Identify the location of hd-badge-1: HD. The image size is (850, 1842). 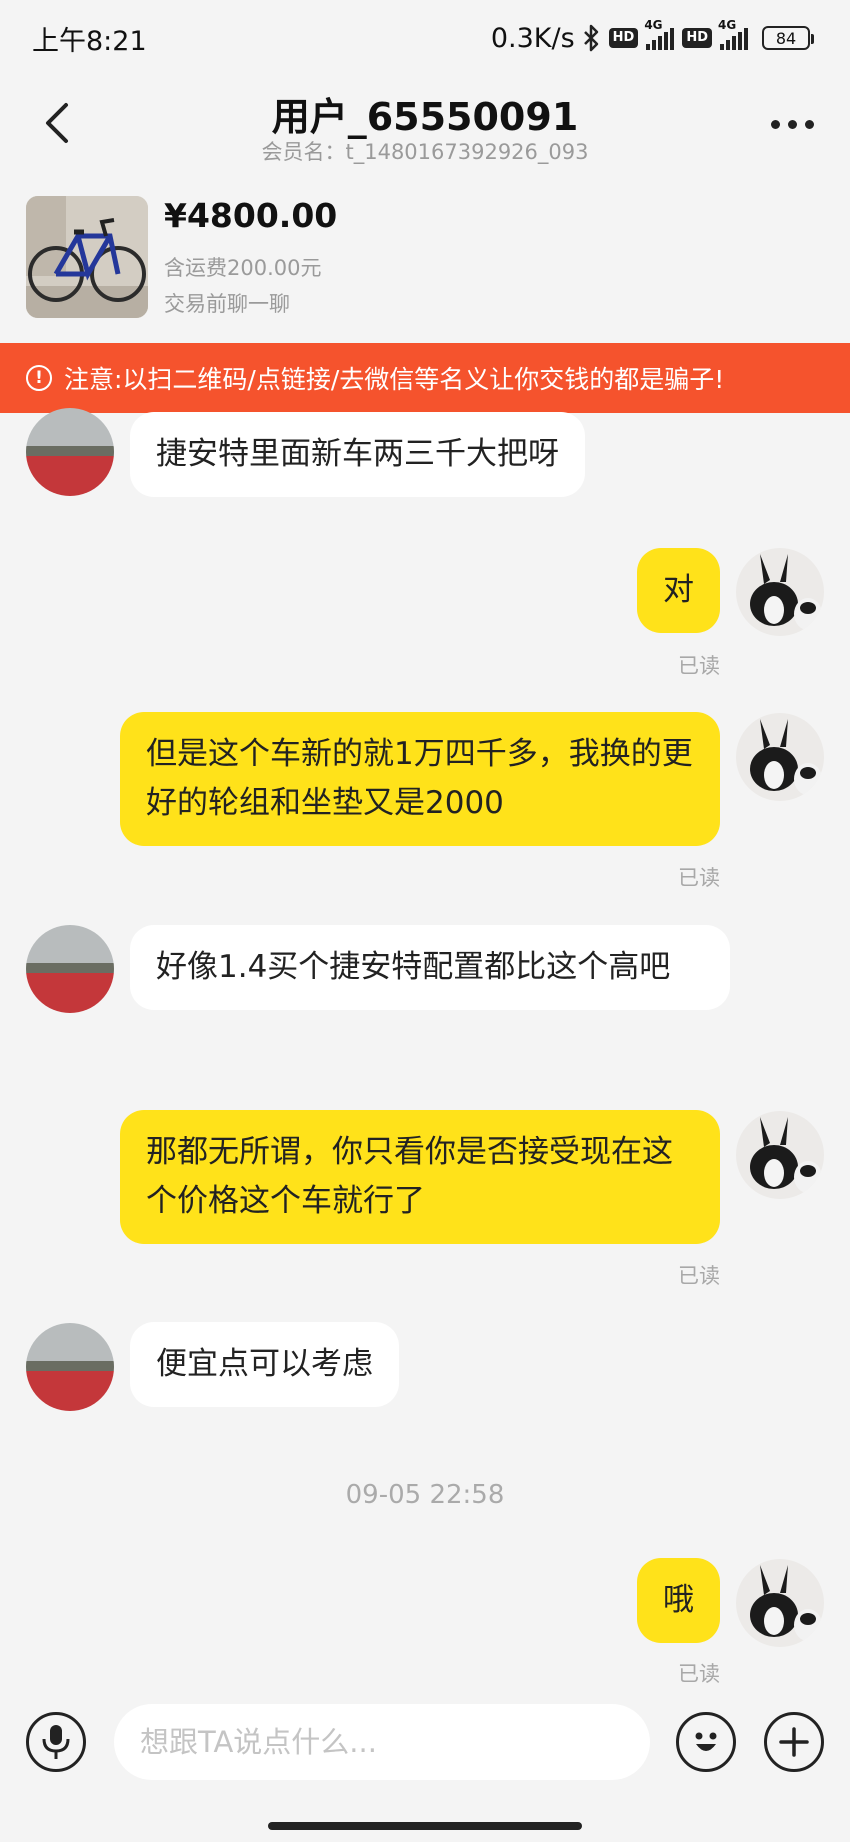
(623, 38).